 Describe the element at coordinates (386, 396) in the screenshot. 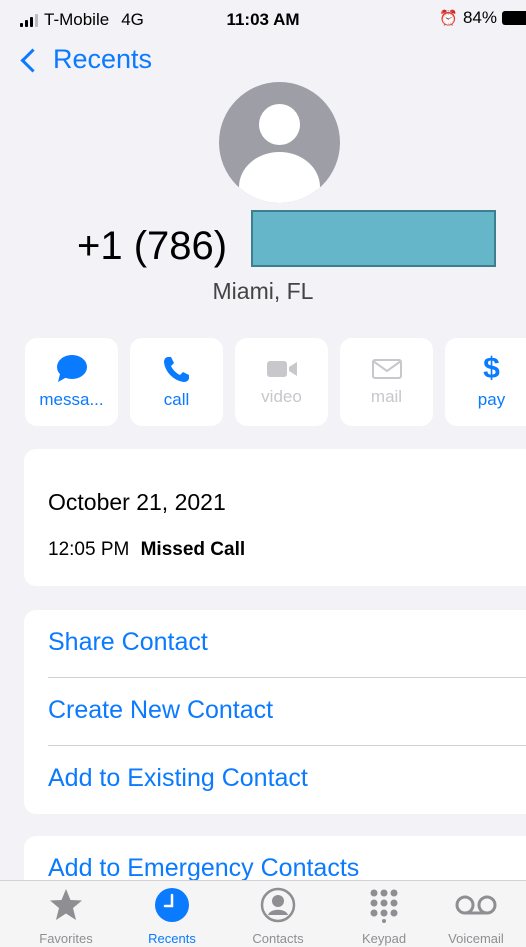

I see `mail-label: mail` at that location.